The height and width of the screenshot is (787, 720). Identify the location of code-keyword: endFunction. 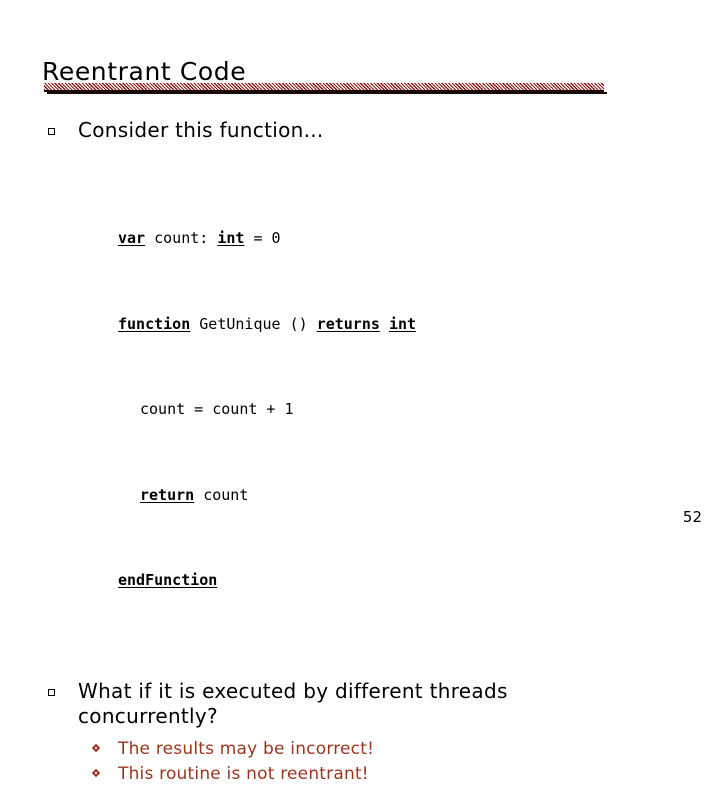
(168, 580).